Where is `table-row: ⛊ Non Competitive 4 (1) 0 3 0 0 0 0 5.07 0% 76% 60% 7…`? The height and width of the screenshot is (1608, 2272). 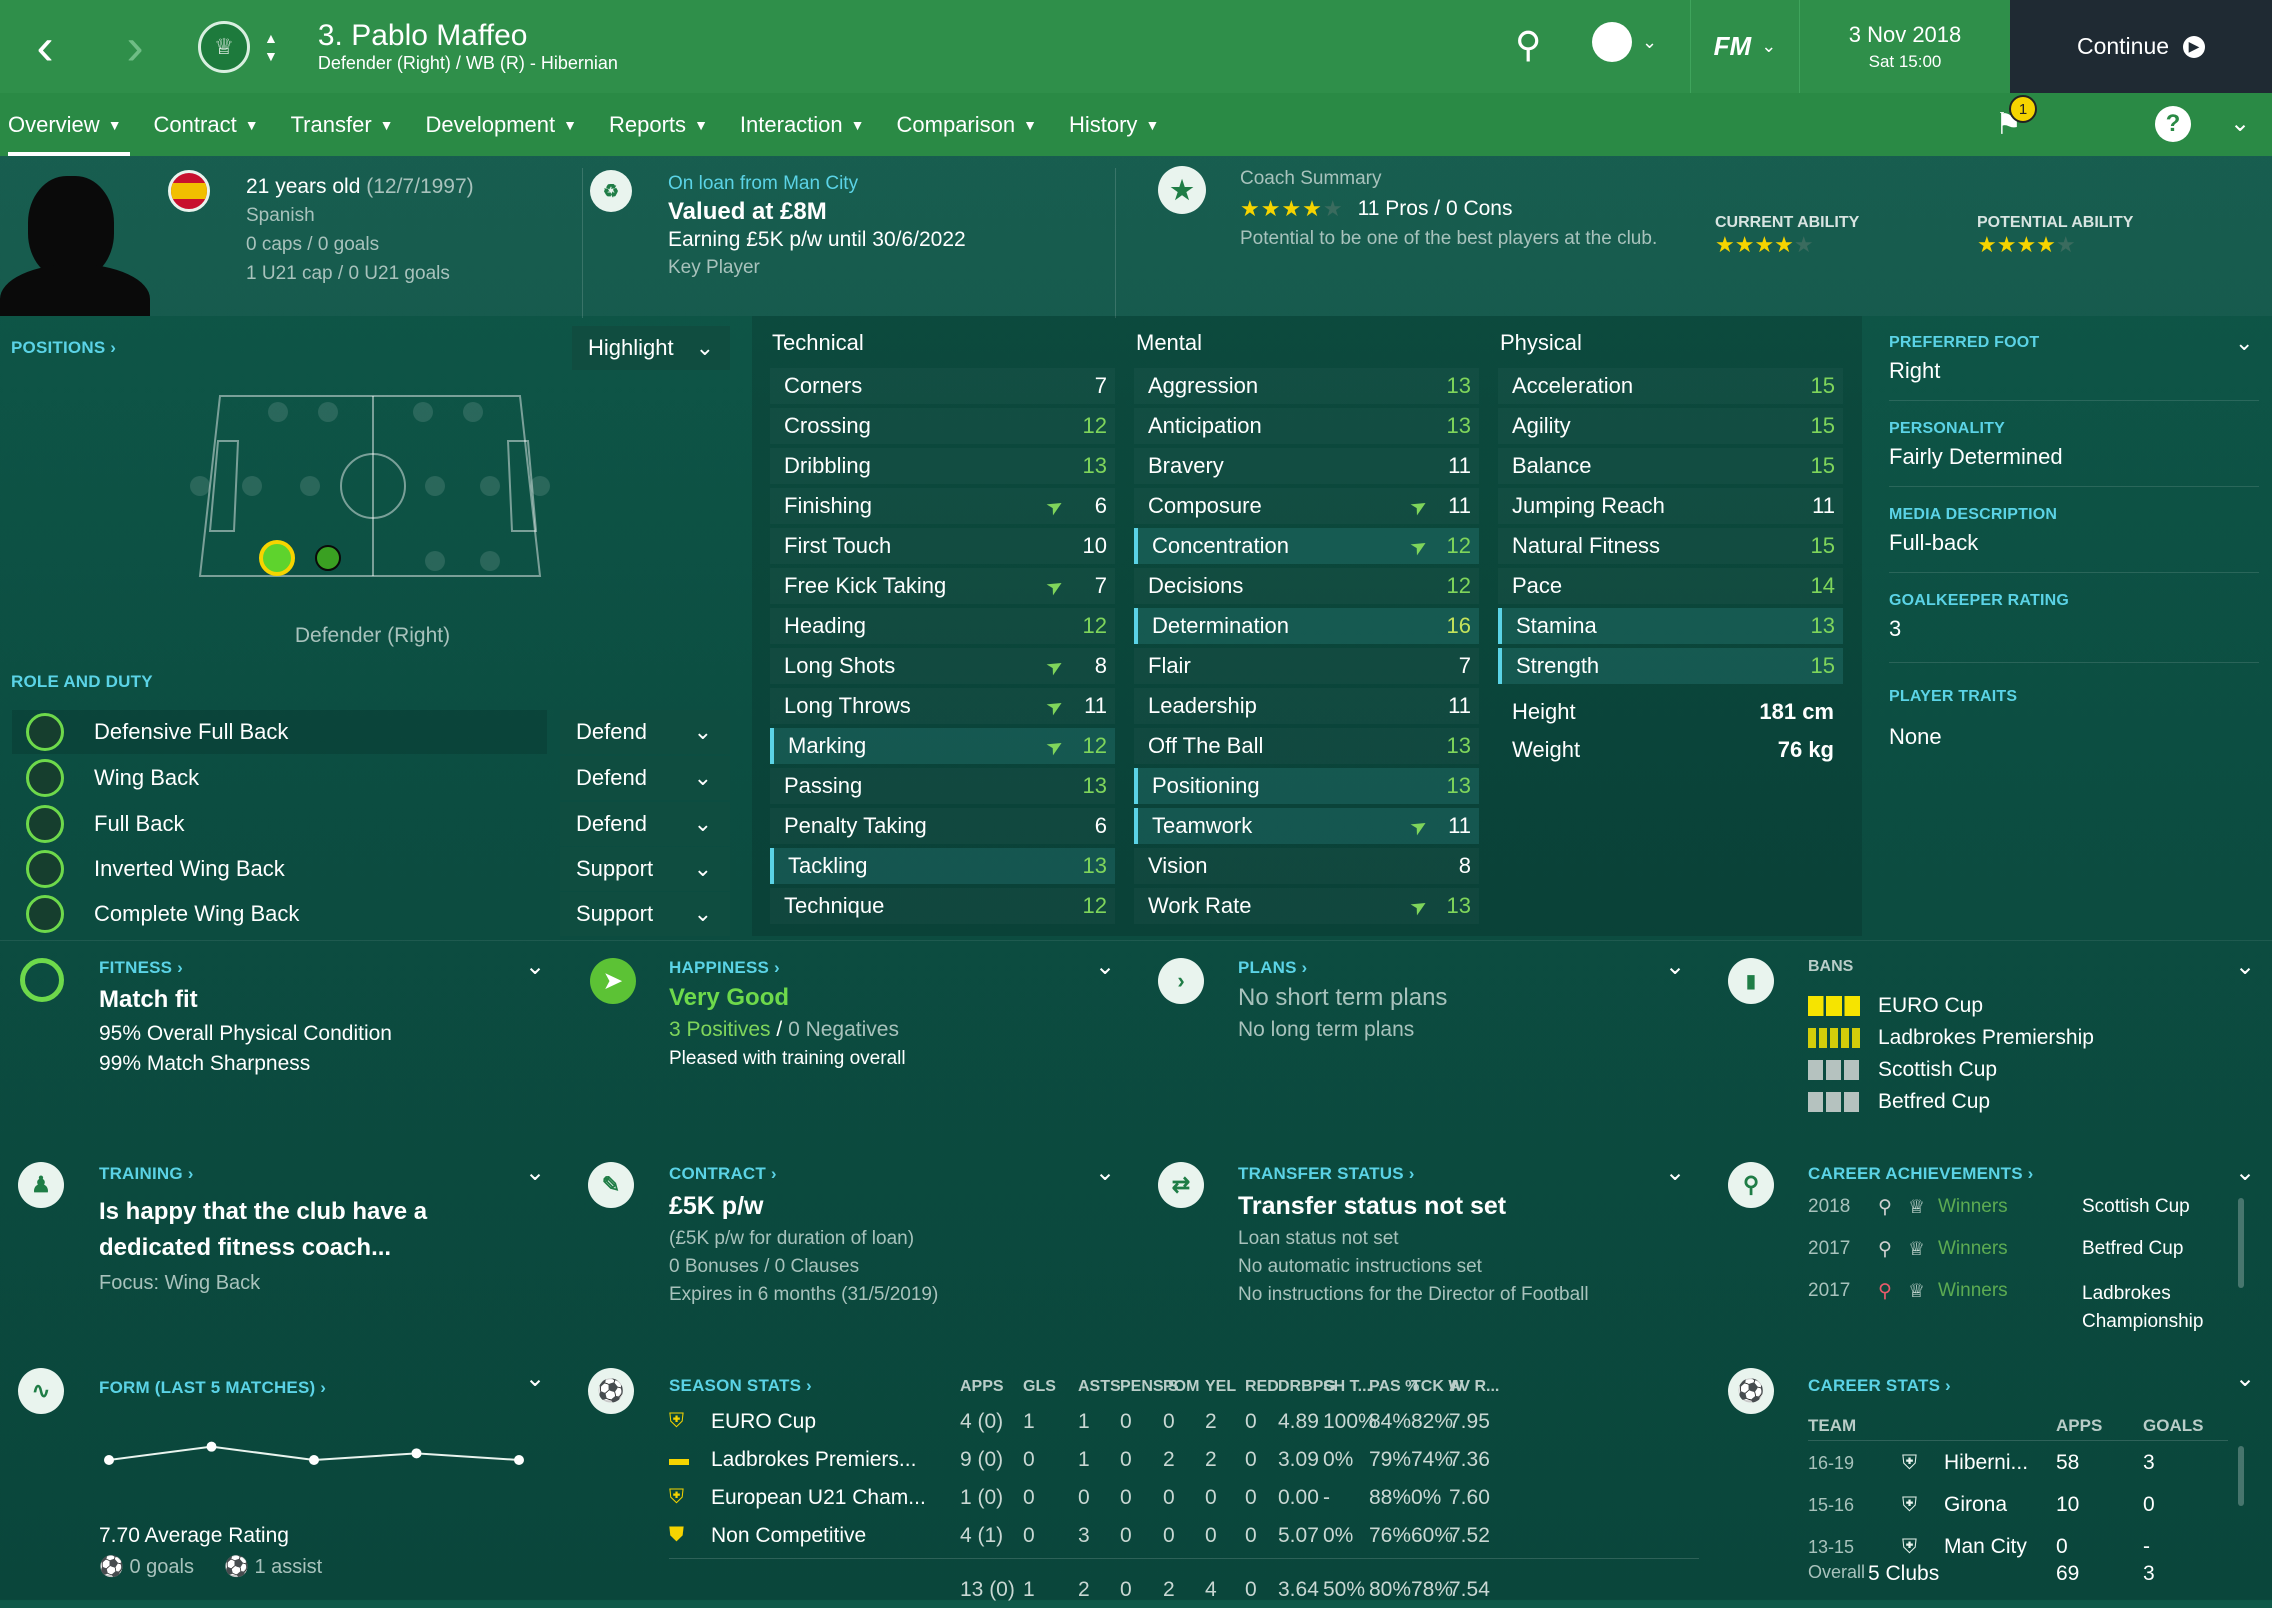
table-row: ⛊ Non Competitive 4 (1) 0 3 0 0 0 0 5.07 0% 76% 60% 7… is located at coordinates (1184, 1536).